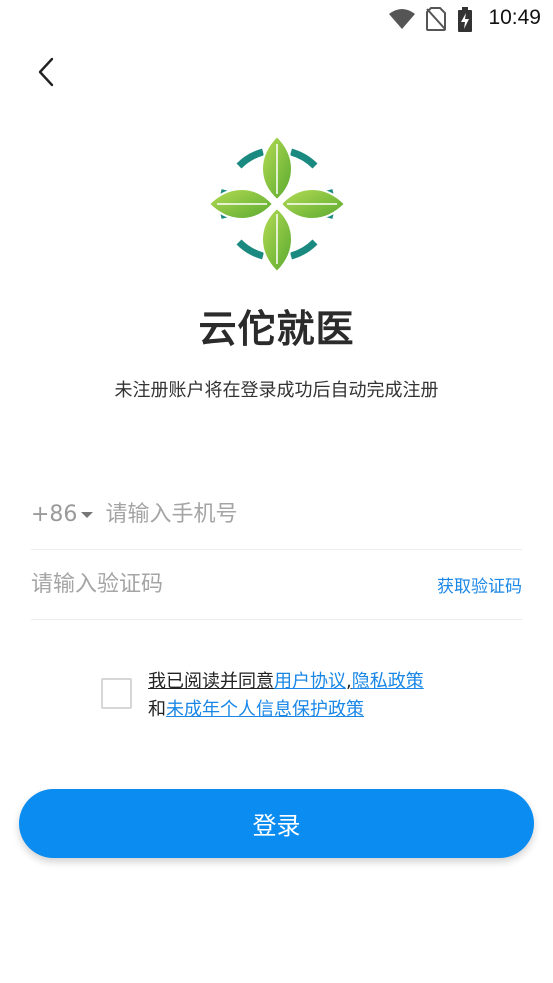  Describe the element at coordinates (465, 19) in the screenshot. I see `battery-charging-icon` at that location.